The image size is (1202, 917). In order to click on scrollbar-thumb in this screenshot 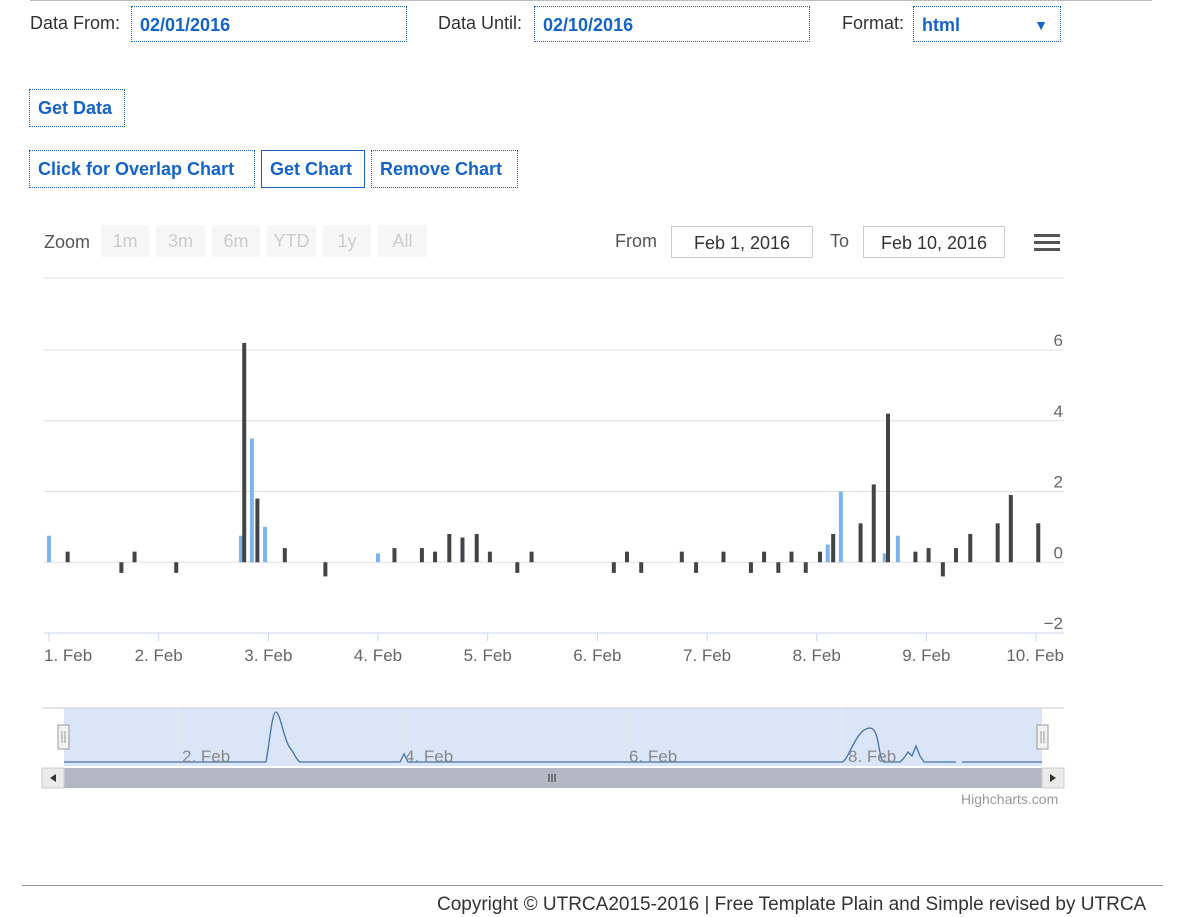, I will do `click(553, 778)`.